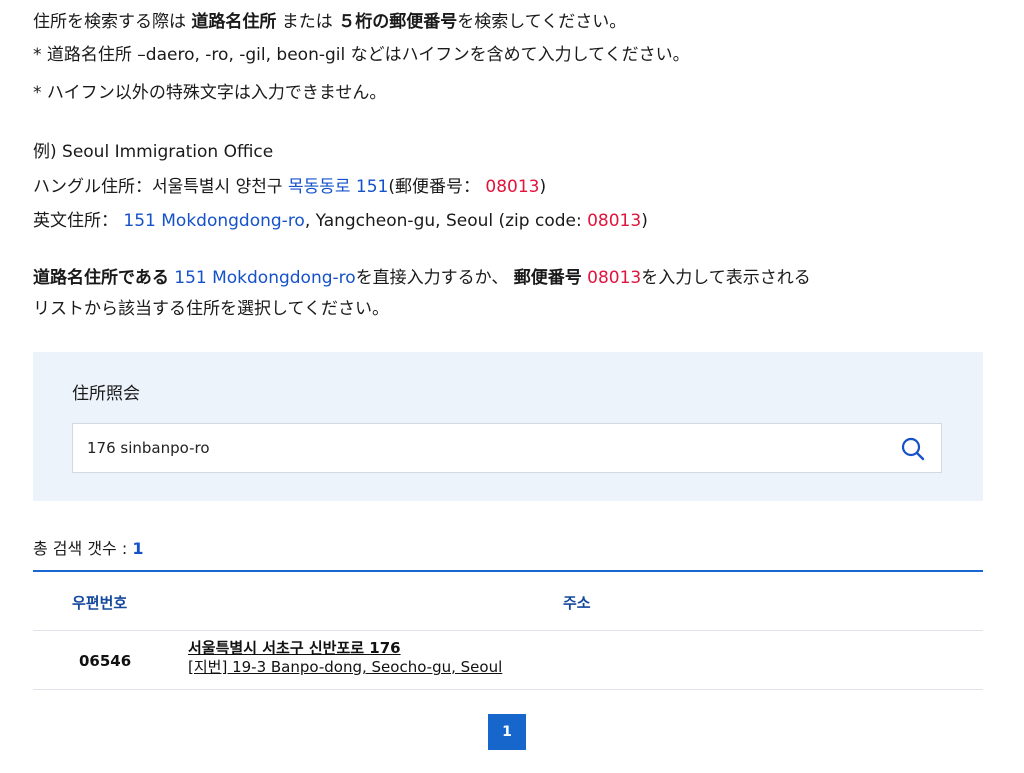 The image size is (1024, 773). What do you see at coordinates (294, 648) in the screenshot?
I see `result-road-address: 서울특별시 서초구 신반포로 176` at bounding box center [294, 648].